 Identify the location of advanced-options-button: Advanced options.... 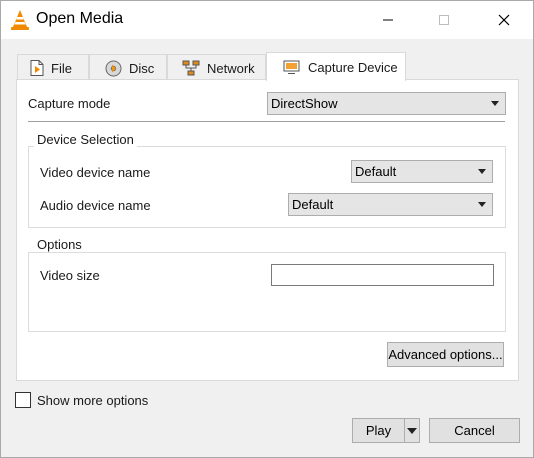
(445, 354).